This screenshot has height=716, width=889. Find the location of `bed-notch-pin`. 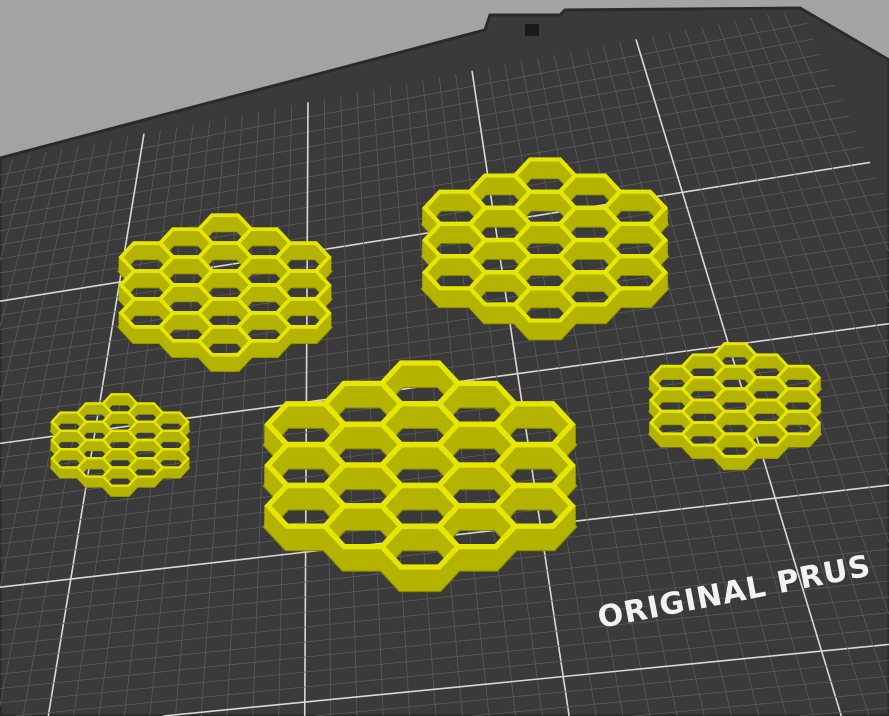

bed-notch-pin is located at coordinates (532, 30).